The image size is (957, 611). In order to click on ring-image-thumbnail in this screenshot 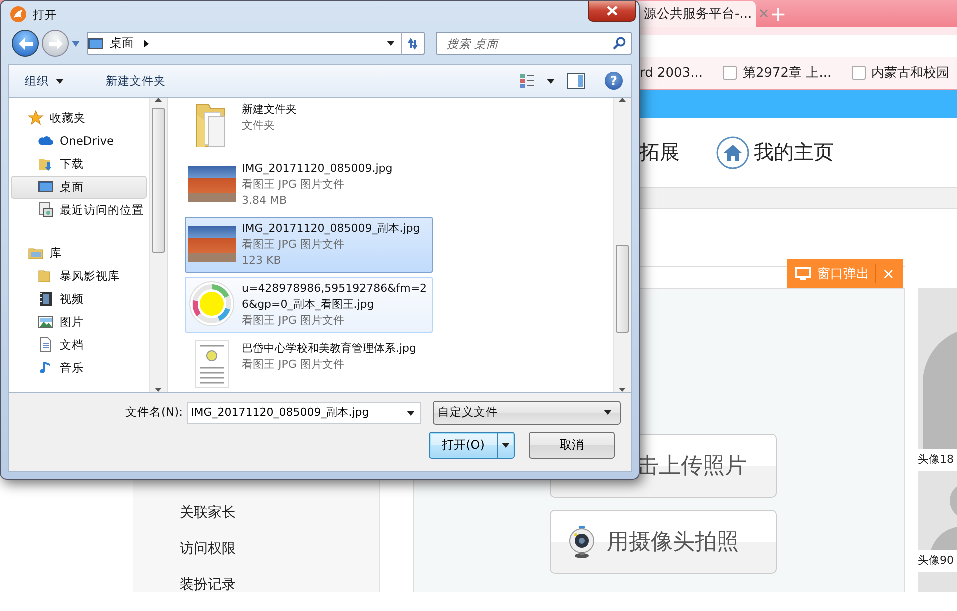, I will do `click(212, 303)`.